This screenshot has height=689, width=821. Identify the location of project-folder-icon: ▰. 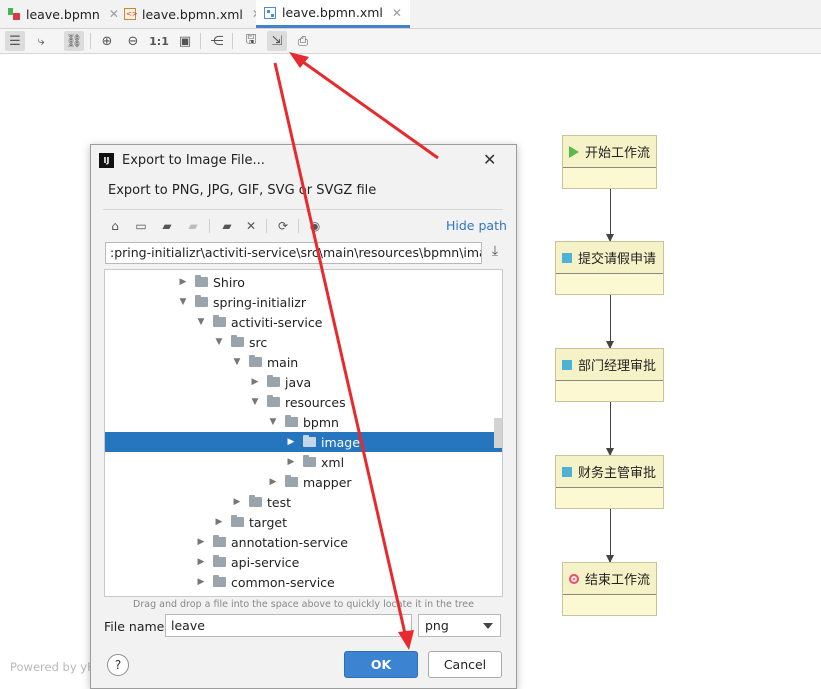
(167, 226).